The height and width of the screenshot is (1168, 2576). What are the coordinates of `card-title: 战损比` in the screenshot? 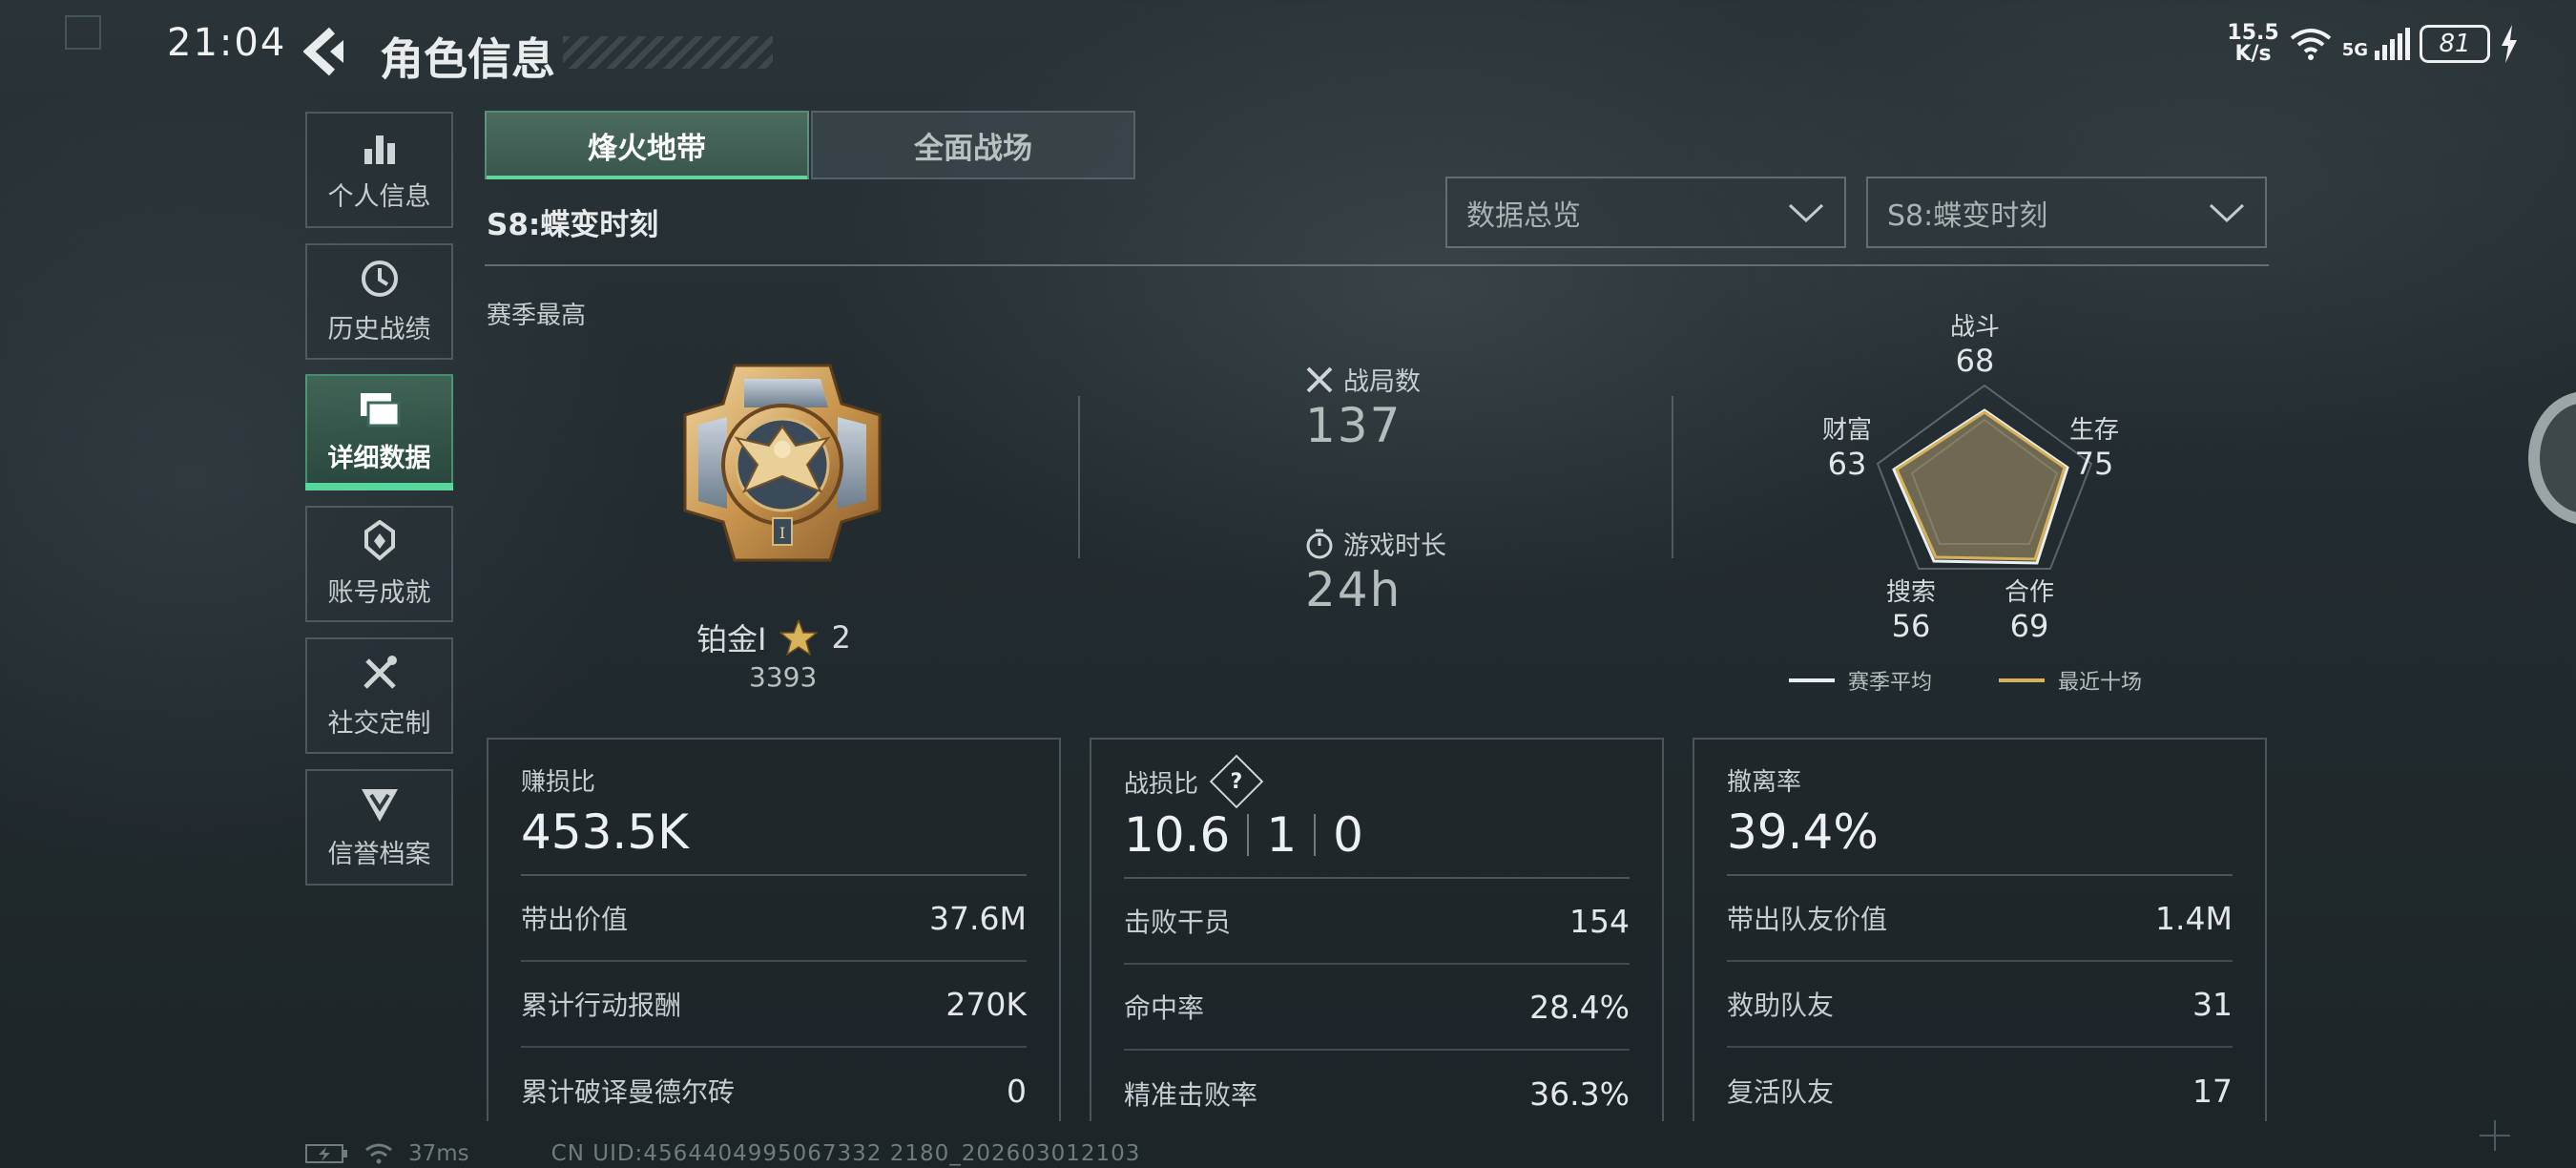 It's located at (1161, 784).